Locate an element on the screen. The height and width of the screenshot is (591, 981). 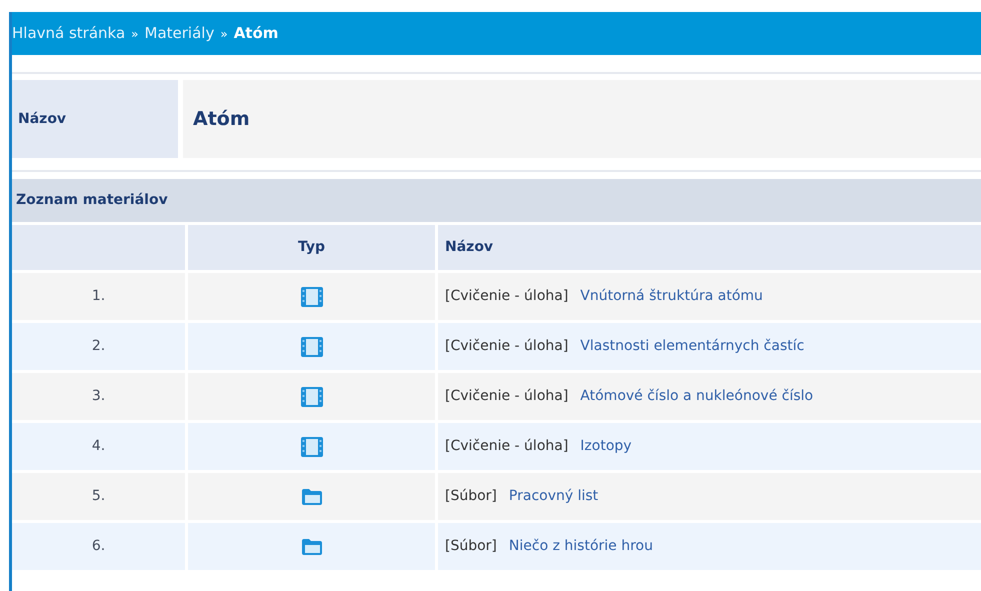
material-link: Vnútorná štruktúra atómu is located at coordinates (671, 296).